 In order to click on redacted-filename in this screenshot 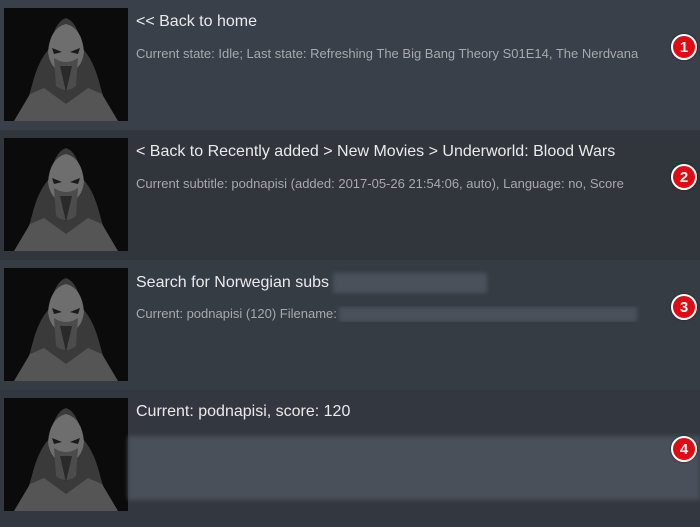, I will do `click(487, 315)`.